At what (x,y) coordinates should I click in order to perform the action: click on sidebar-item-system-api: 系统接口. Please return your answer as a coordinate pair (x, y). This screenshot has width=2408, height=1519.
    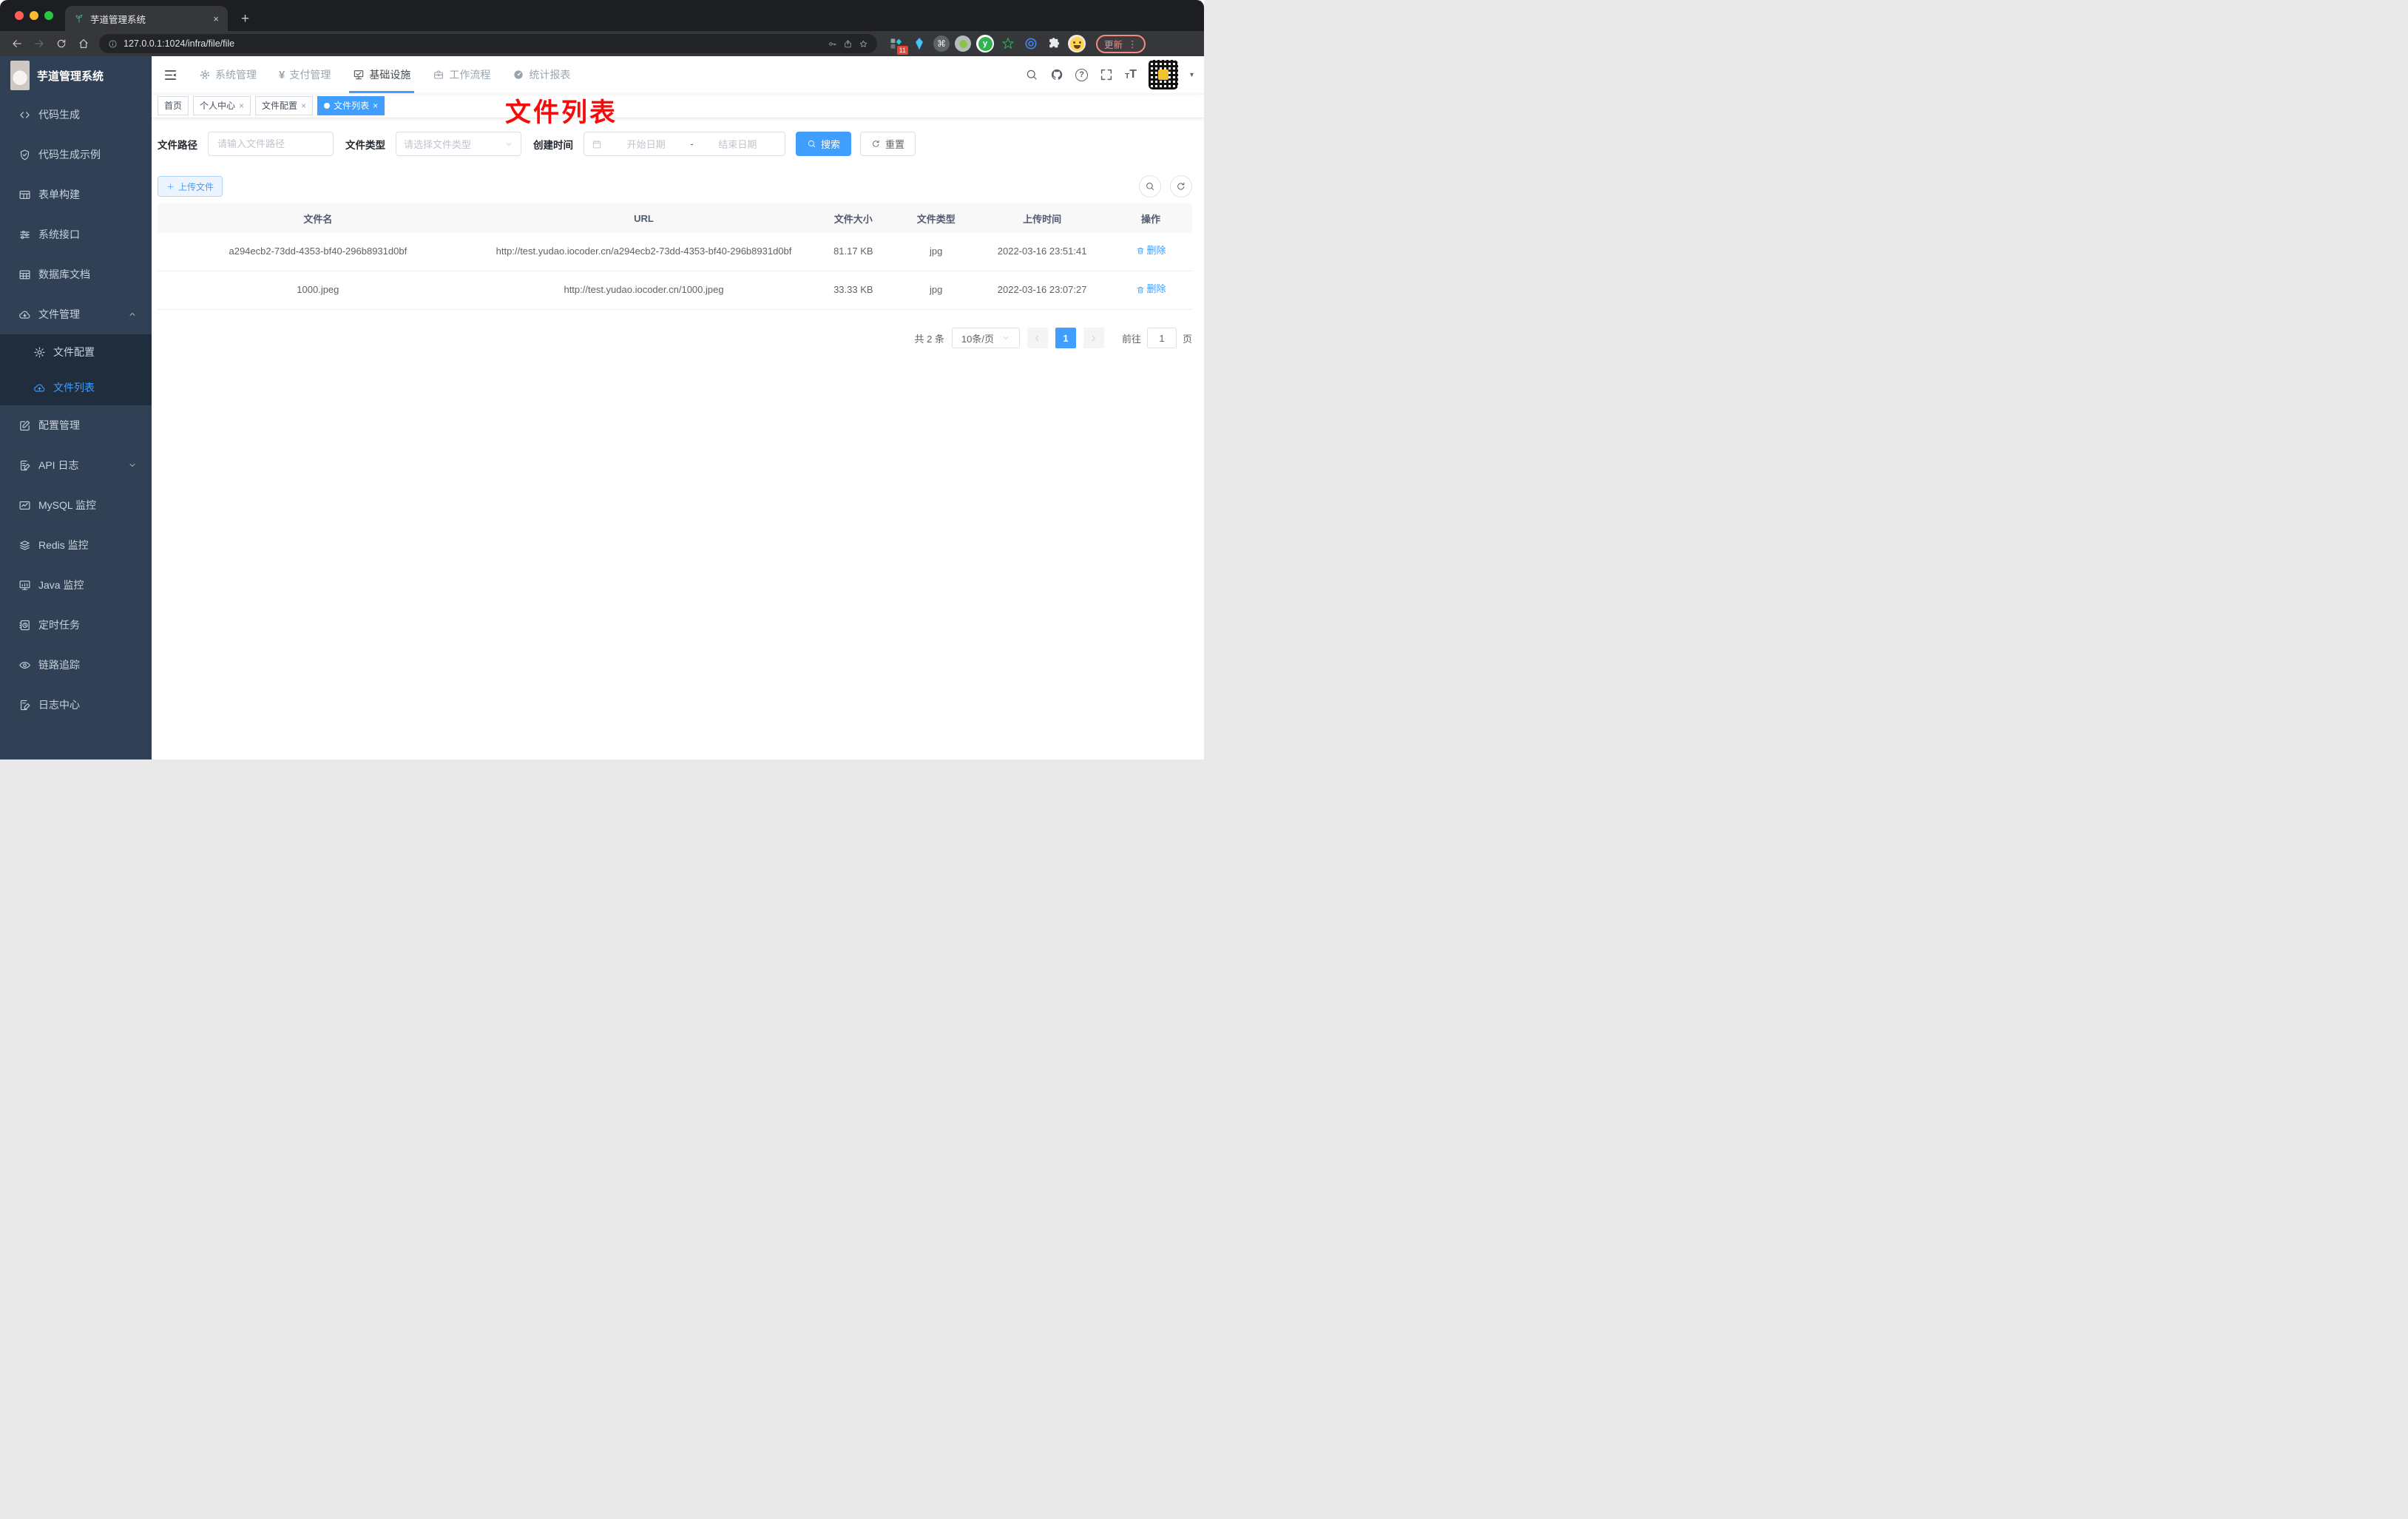
    Looking at the image, I should click on (76, 234).